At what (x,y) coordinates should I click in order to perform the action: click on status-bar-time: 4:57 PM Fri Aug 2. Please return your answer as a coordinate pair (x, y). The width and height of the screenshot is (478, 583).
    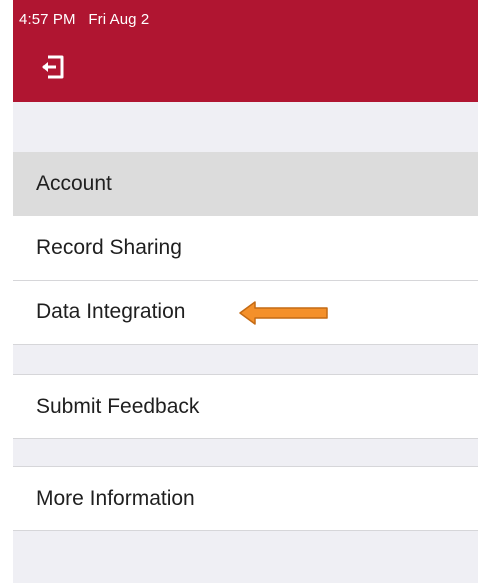
    Looking at the image, I should click on (84, 19).